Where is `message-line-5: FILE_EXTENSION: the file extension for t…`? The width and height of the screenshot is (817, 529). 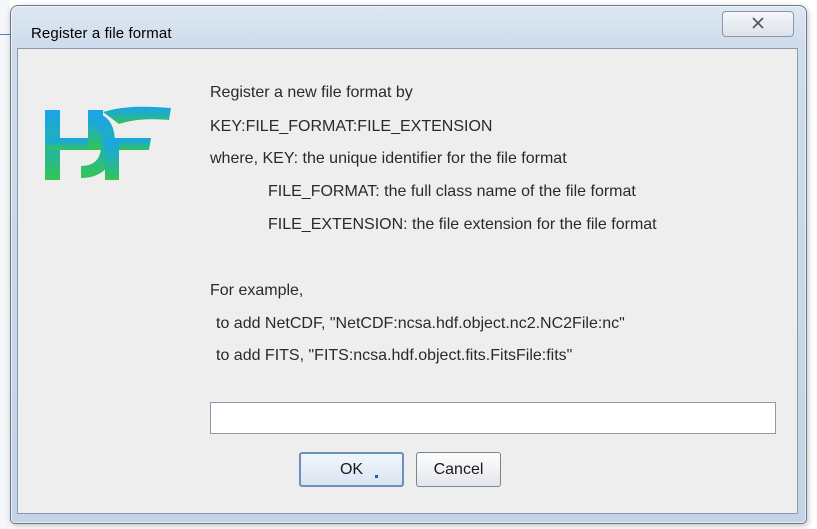
message-line-5: FILE_EXTENSION: the file extension for t… is located at coordinates (462, 224).